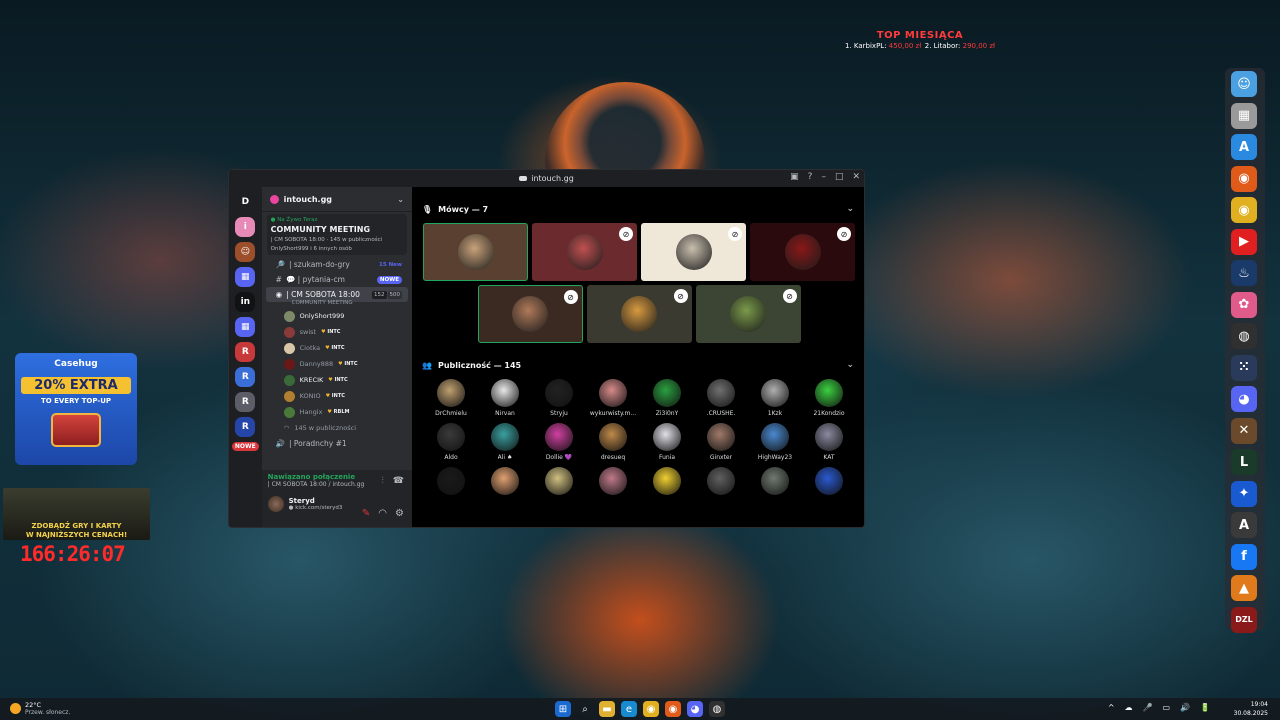  Describe the element at coordinates (245, 227) in the screenshot. I see `server-icon: i` at that location.